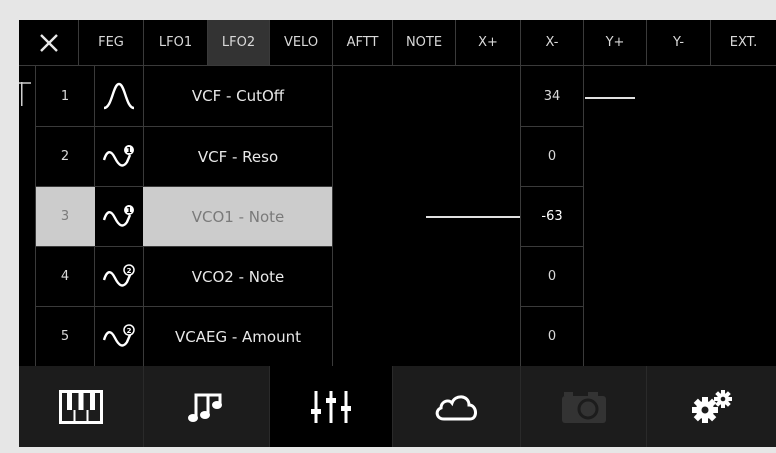 This screenshot has width=776, height=453. Describe the element at coordinates (65, 276) in the screenshot. I see `row-number: 4` at that location.